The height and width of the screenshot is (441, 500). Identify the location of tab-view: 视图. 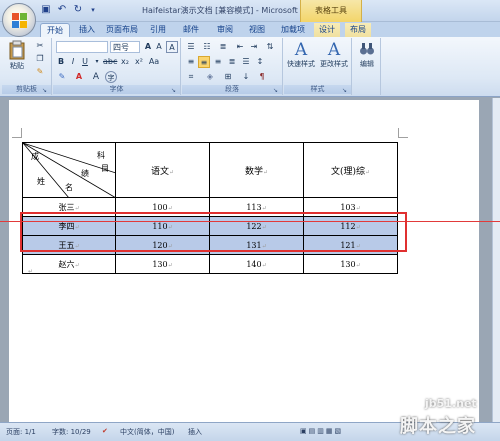
(257, 30).